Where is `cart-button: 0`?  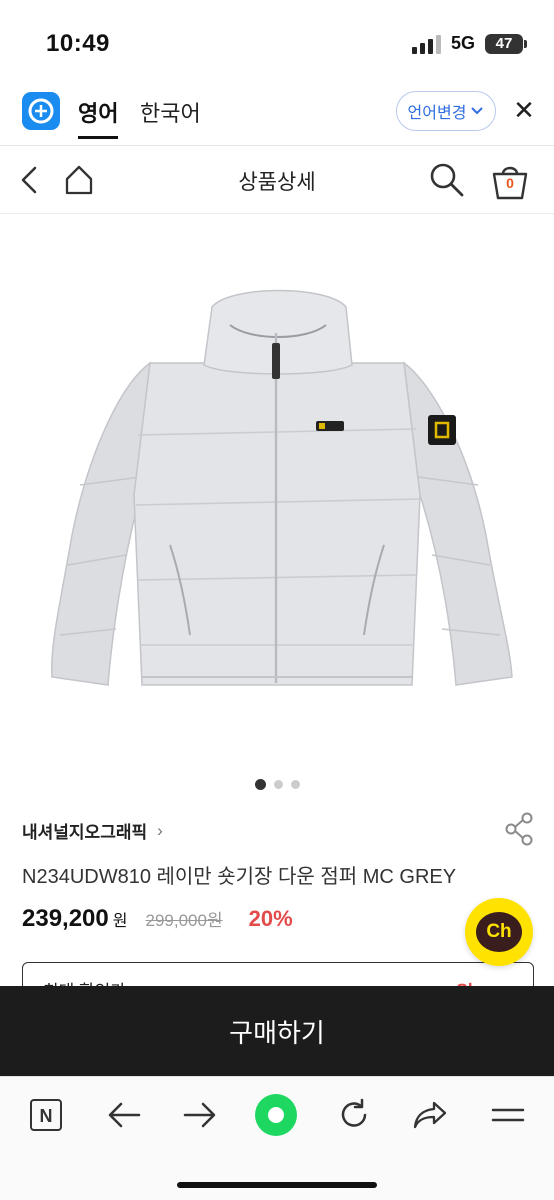 cart-button: 0 is located at coordinates (510, 181).